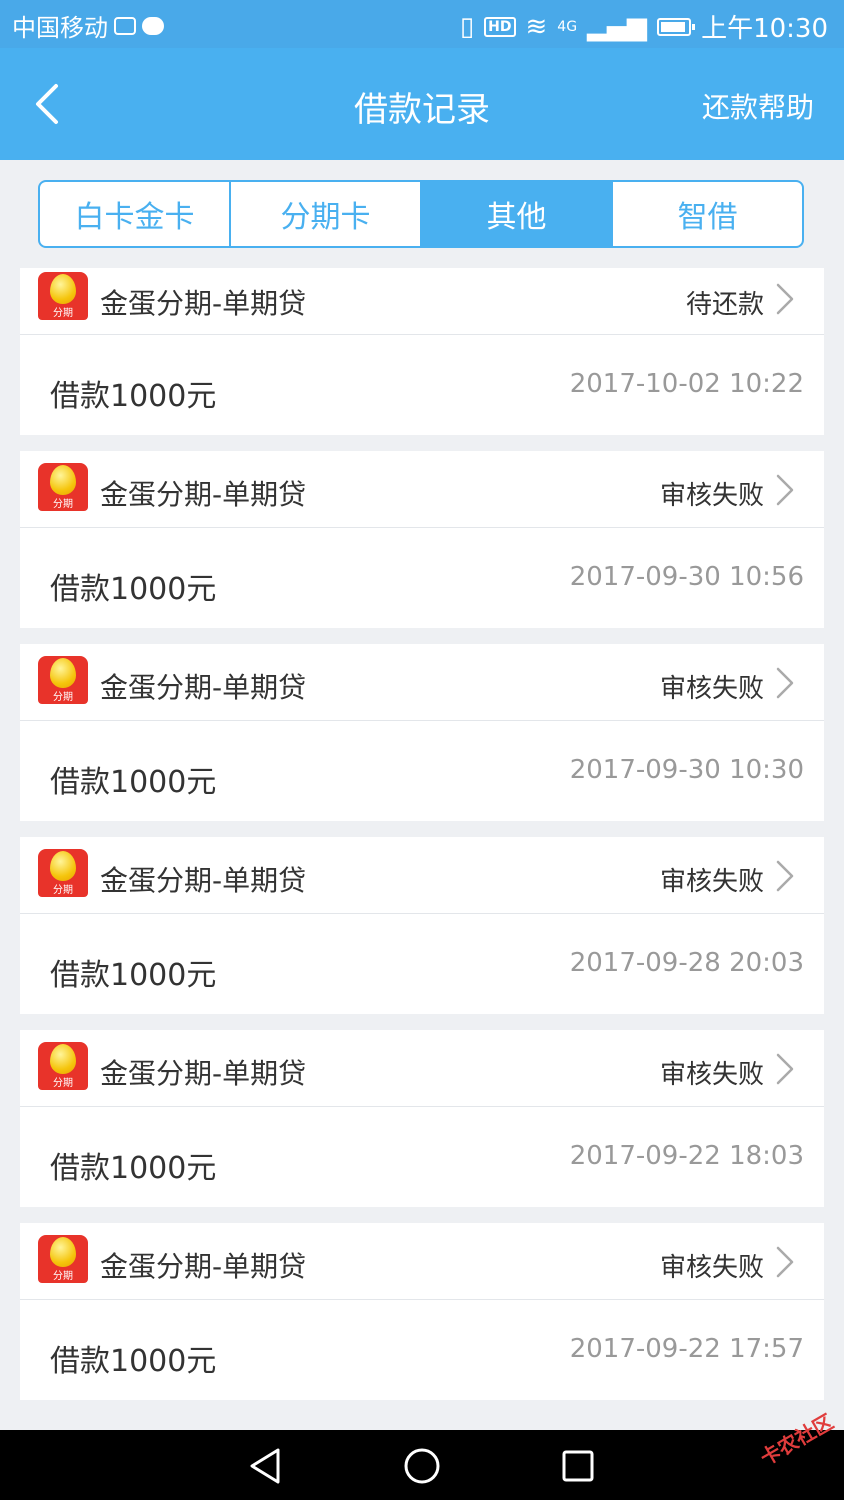 The image size is (844, 1500). Describe the element at coordinates (676, 26) in the screenshot. I see `battery-icon` at that location.